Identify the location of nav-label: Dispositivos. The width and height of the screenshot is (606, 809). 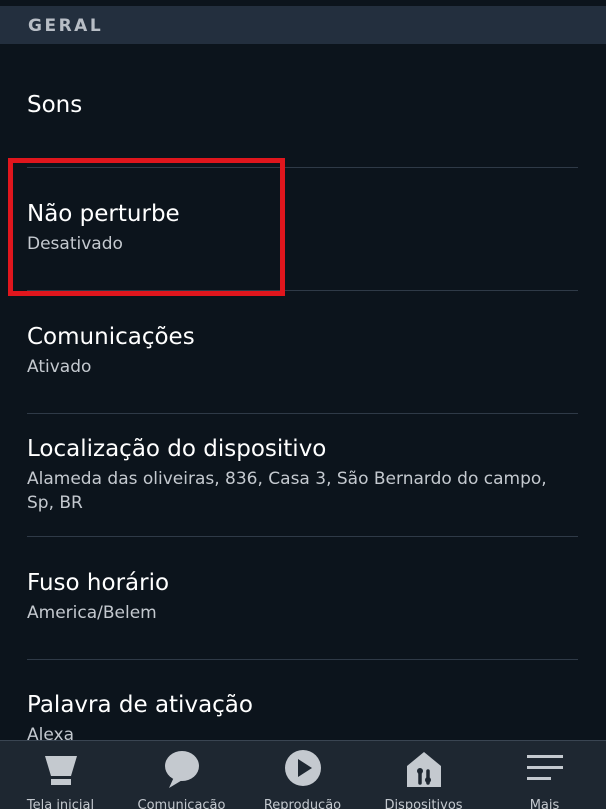
(423, 803).